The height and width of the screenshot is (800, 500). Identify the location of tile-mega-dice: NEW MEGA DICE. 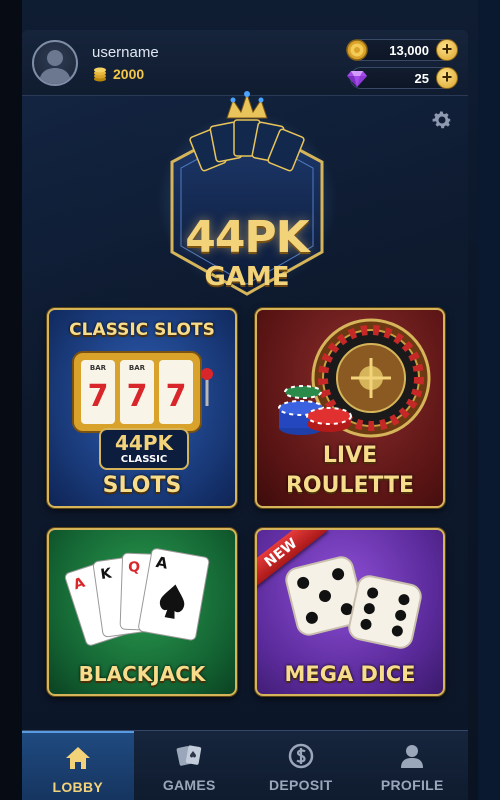
(350, 612).